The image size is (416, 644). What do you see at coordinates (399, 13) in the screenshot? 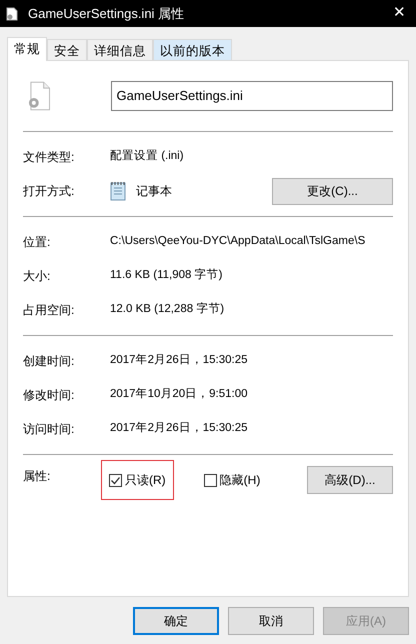
I see `close-button: ✕` at bounding box center [399, 13].